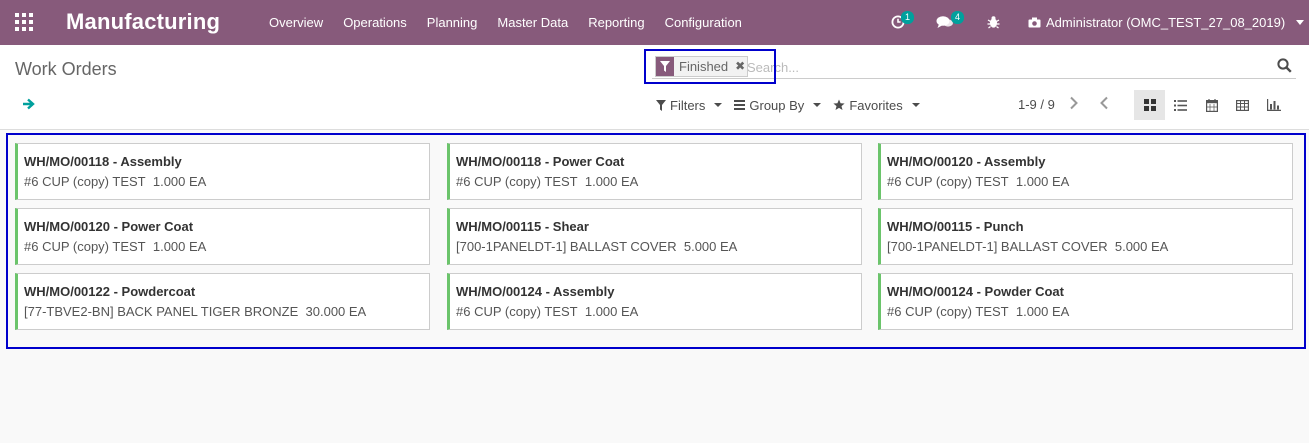  I want to click on pager-value: 1-9 / 9, so click(1036, 104).